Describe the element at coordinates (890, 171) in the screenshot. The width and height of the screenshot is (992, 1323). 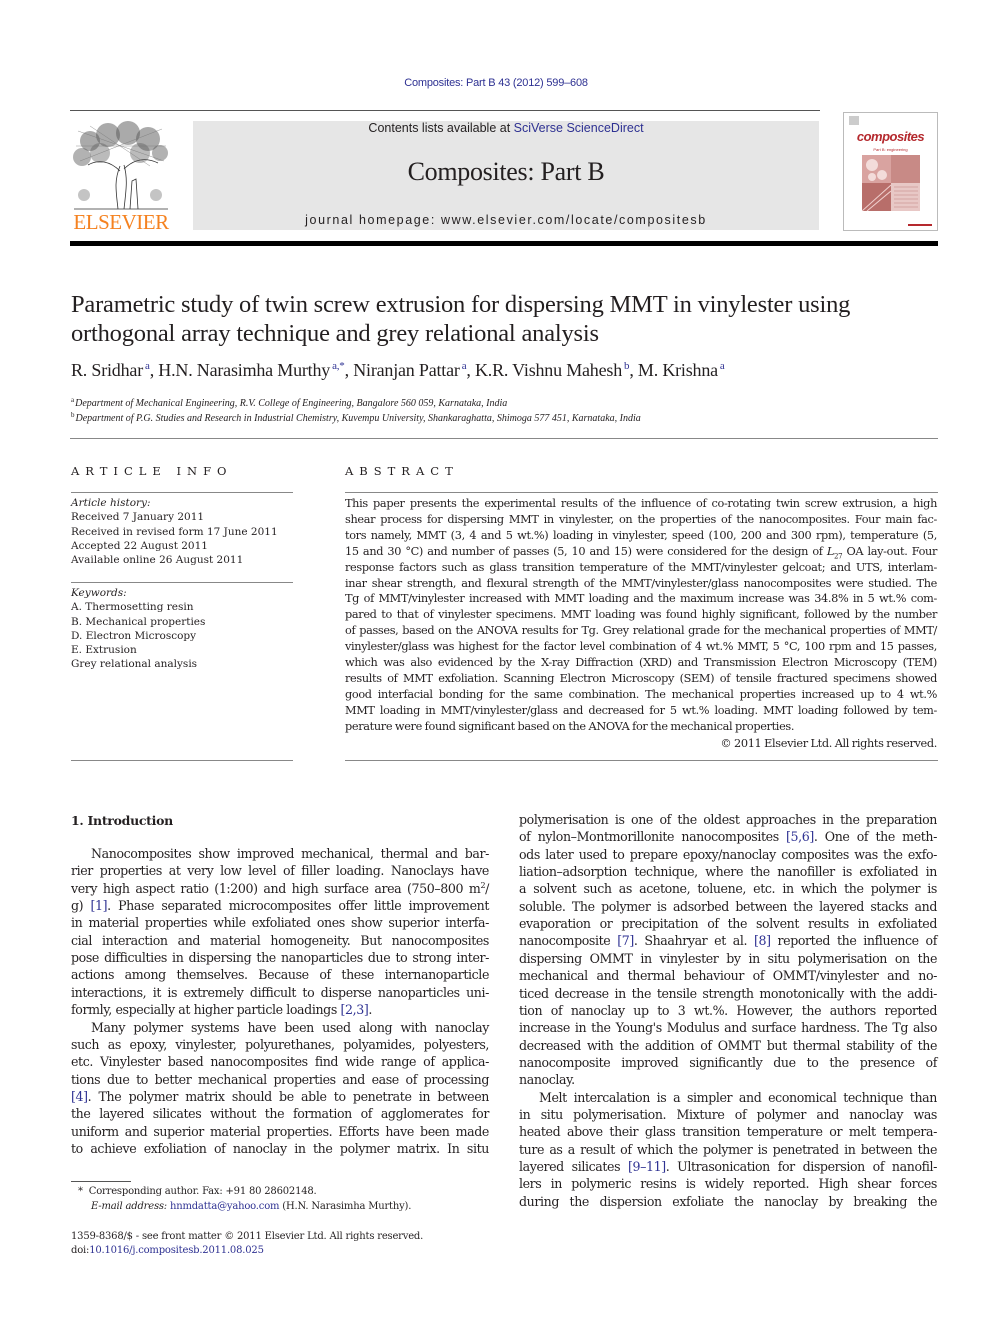
I see `journal-cover-thumbnail: composites Part B: engineering` at that location.